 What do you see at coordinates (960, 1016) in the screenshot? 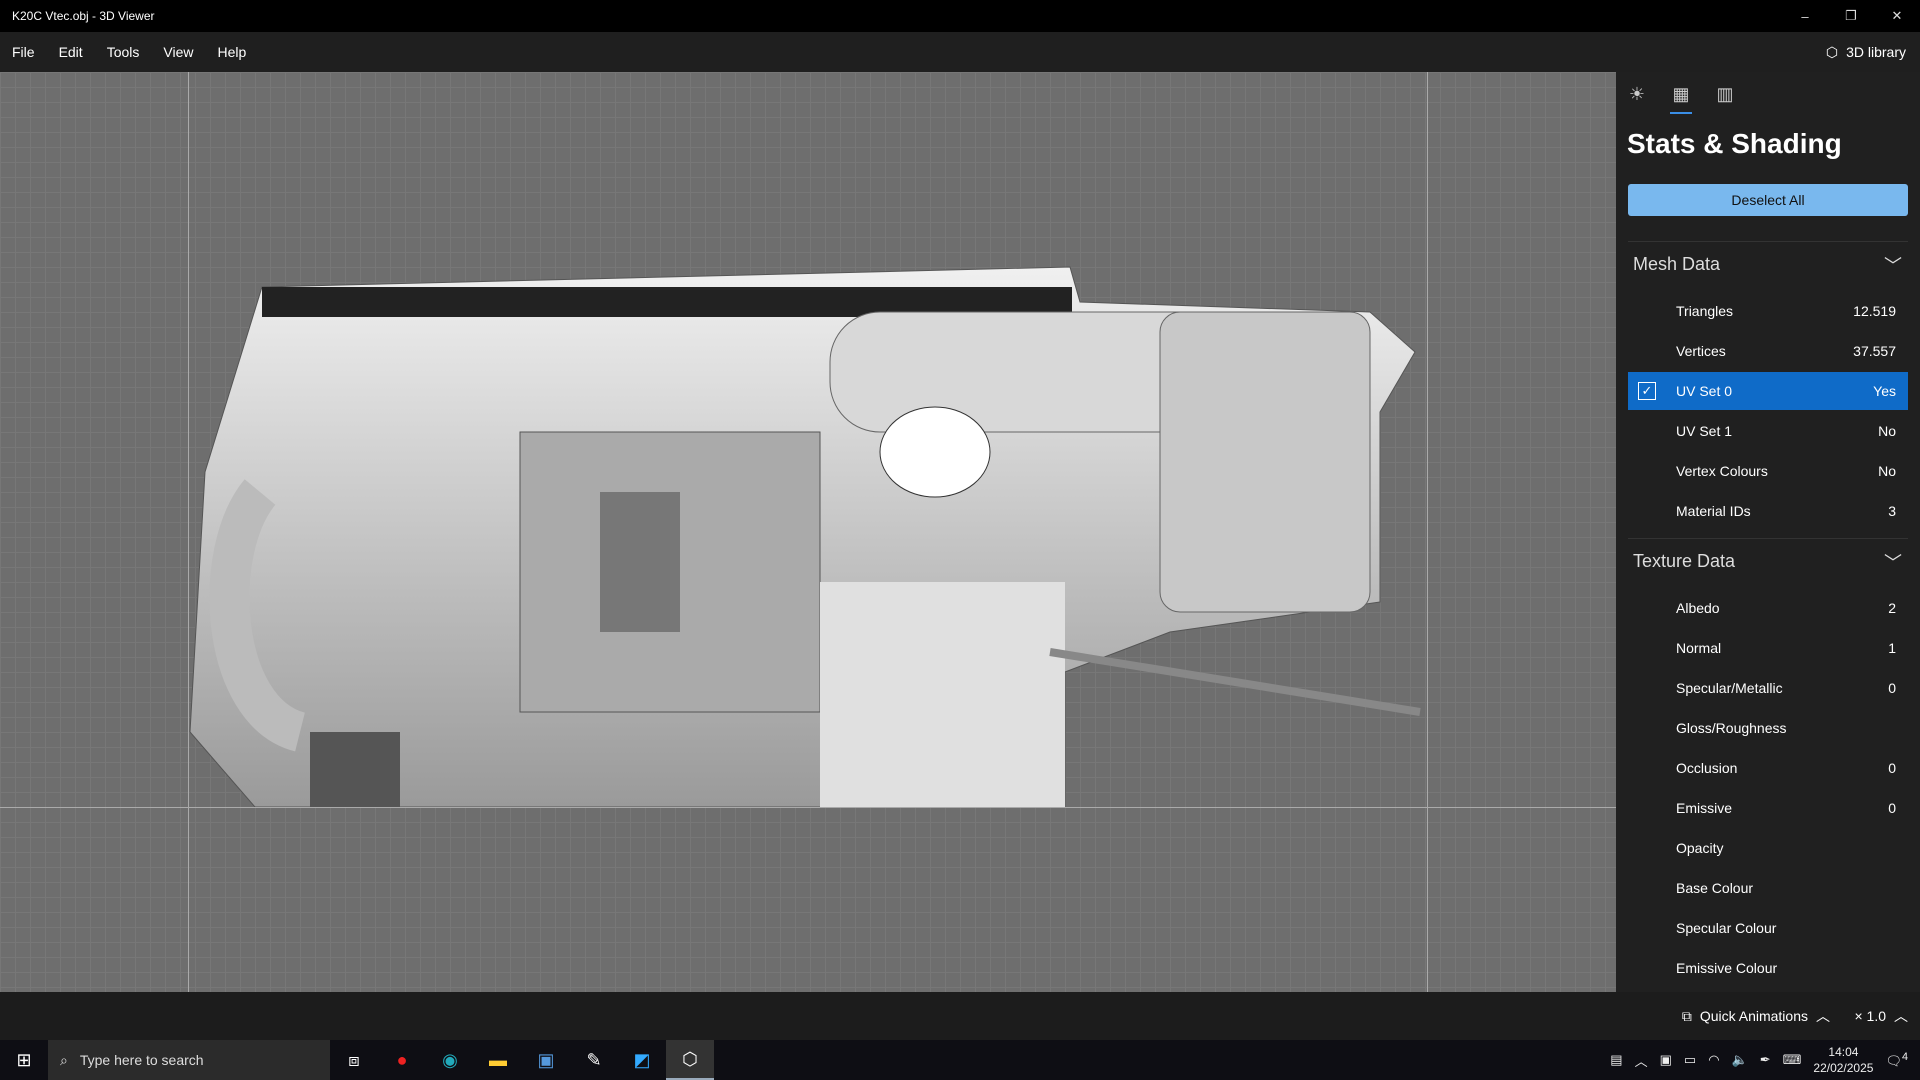
I see `bottom-bar: ⧉ Quick Animations ︿ × 1.0 ︿` at bounding box center [960, 1016].